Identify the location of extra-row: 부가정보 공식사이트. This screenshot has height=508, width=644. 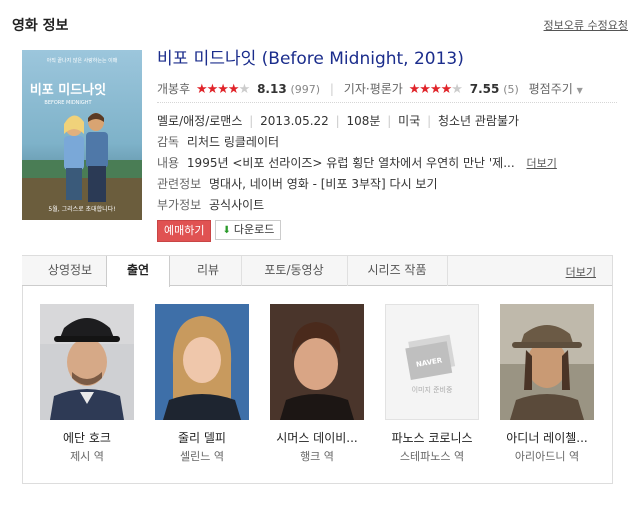
(392, 205).